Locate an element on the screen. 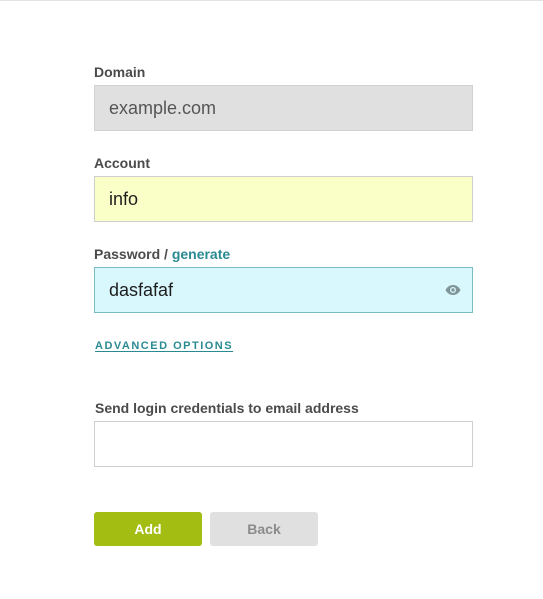 Image resolution: width=543 pixels, height=599 pixels. domain-field: example.com is located at coordinates (283, 108).